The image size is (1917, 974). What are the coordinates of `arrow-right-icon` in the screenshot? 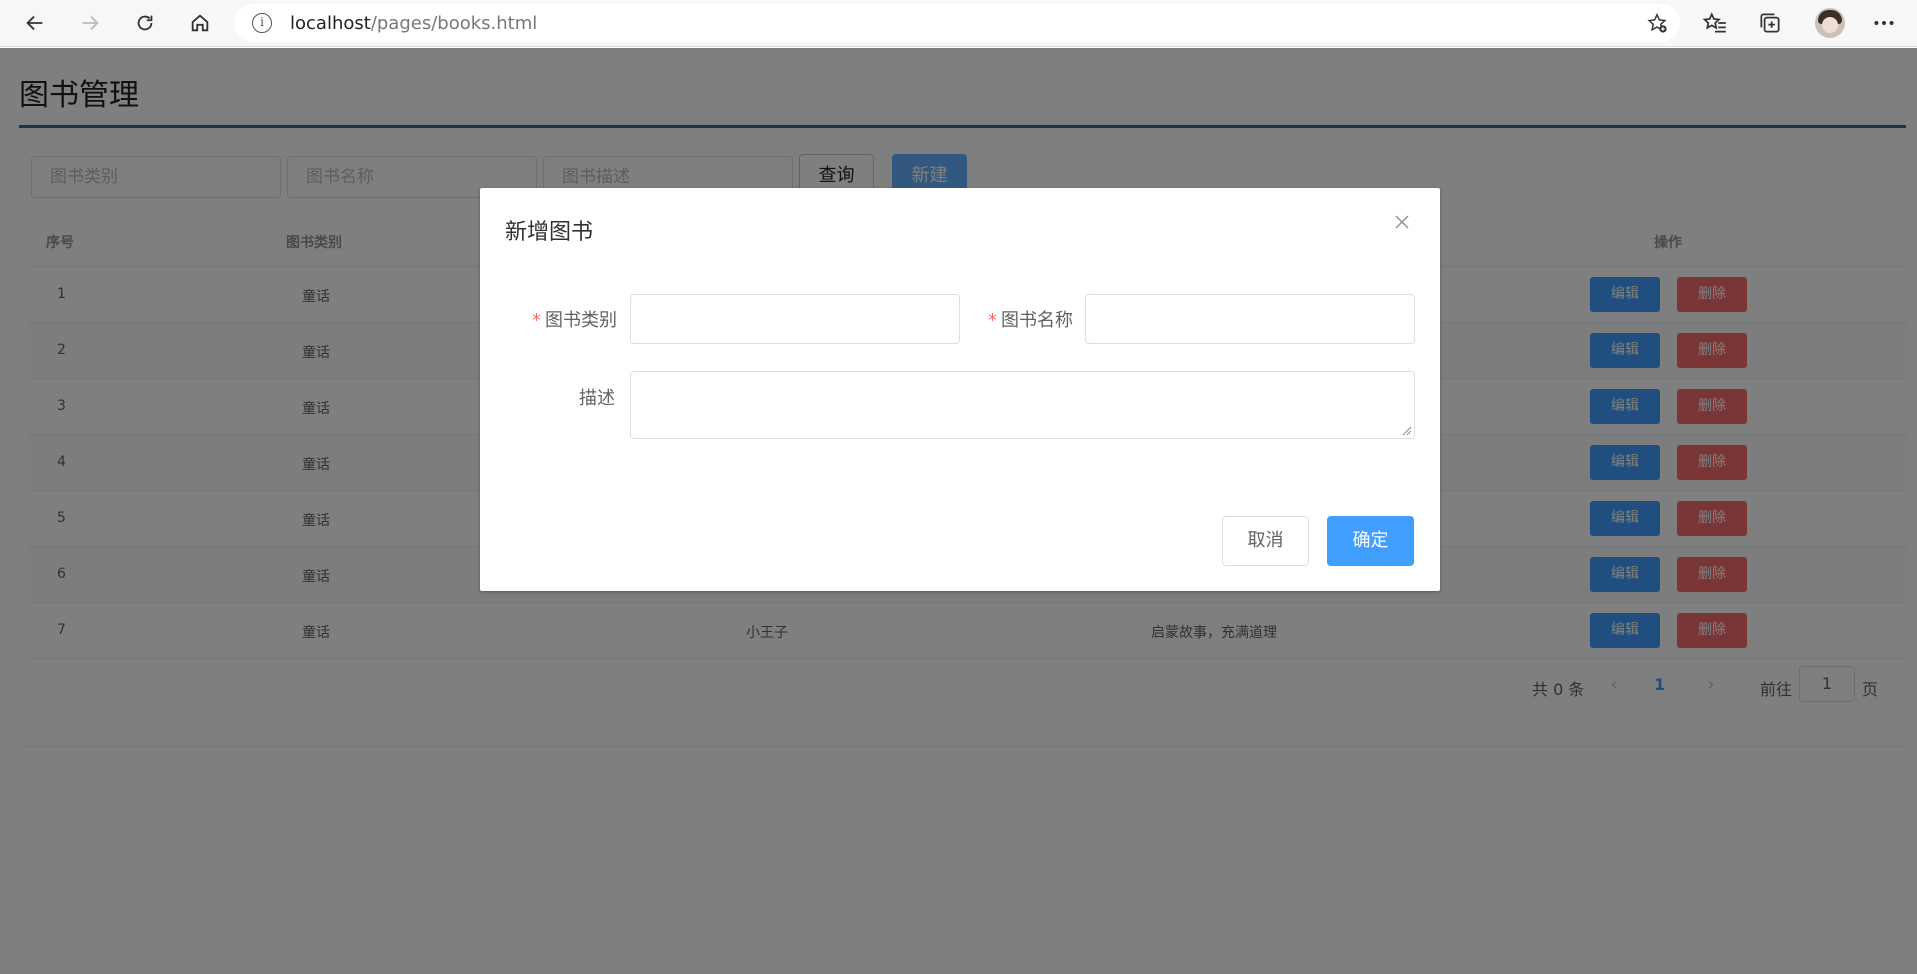 It's located at (90, 23).